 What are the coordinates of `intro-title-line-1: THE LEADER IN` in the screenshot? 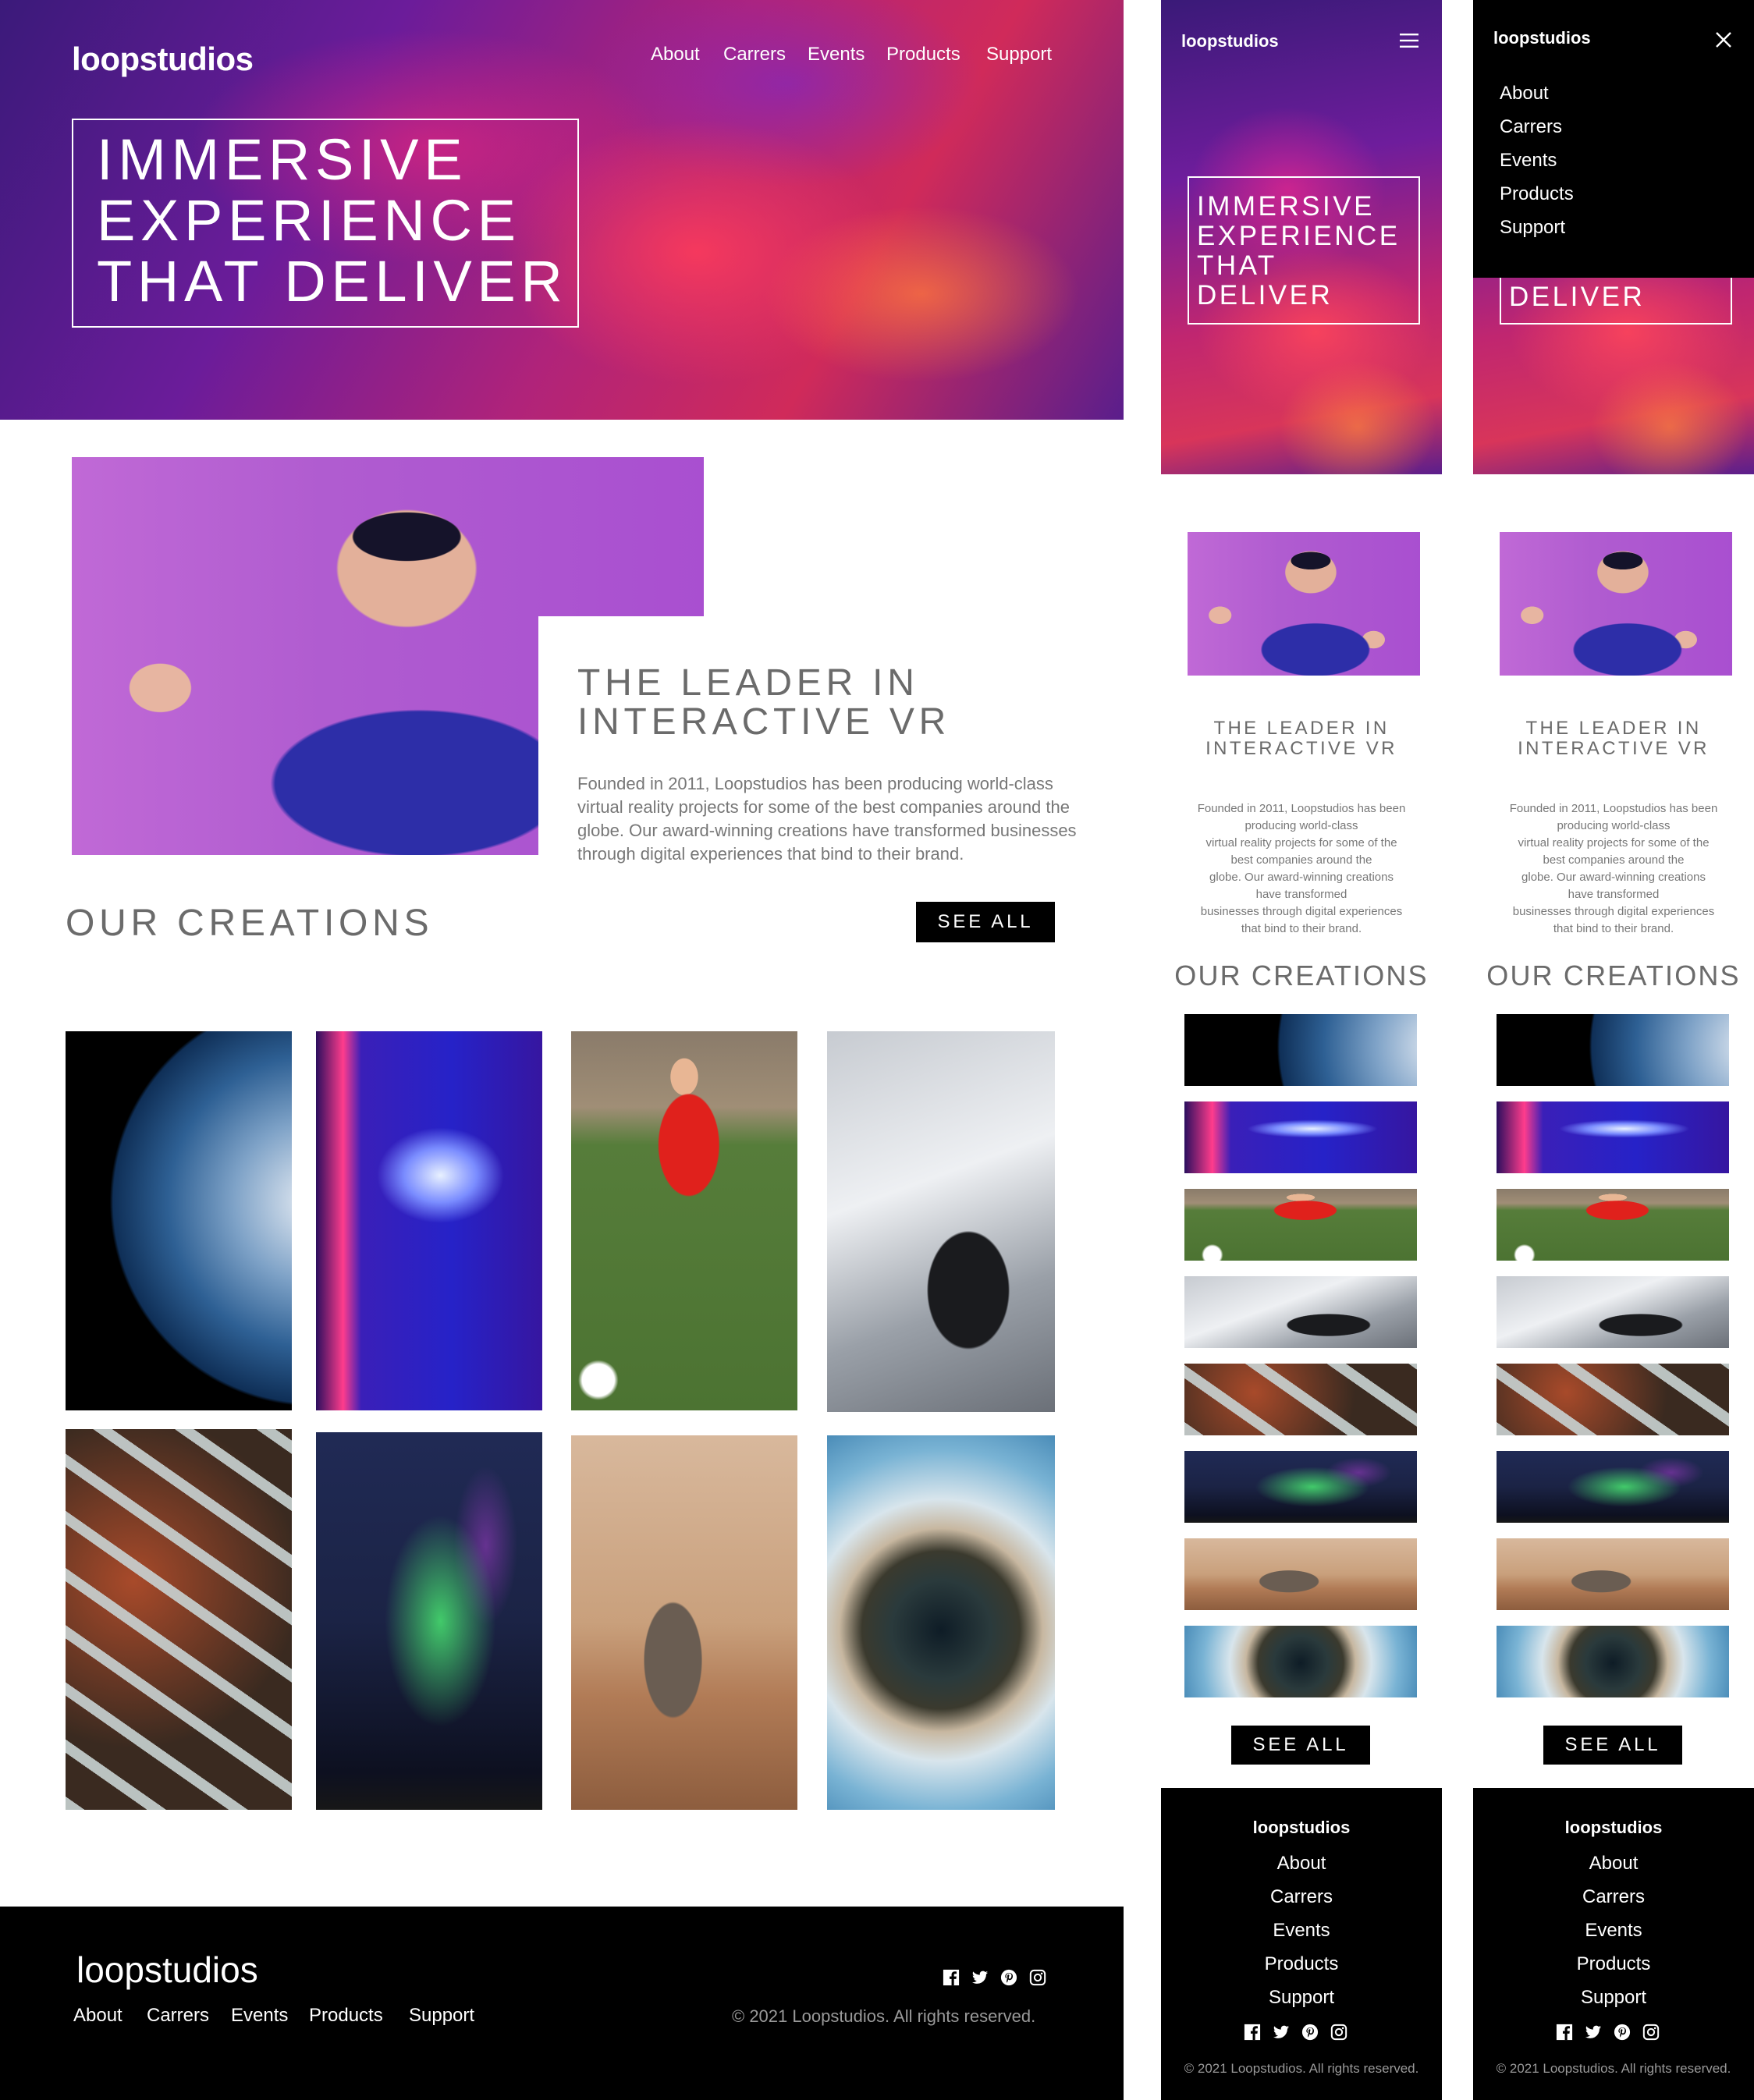 It's located at (748, 683).